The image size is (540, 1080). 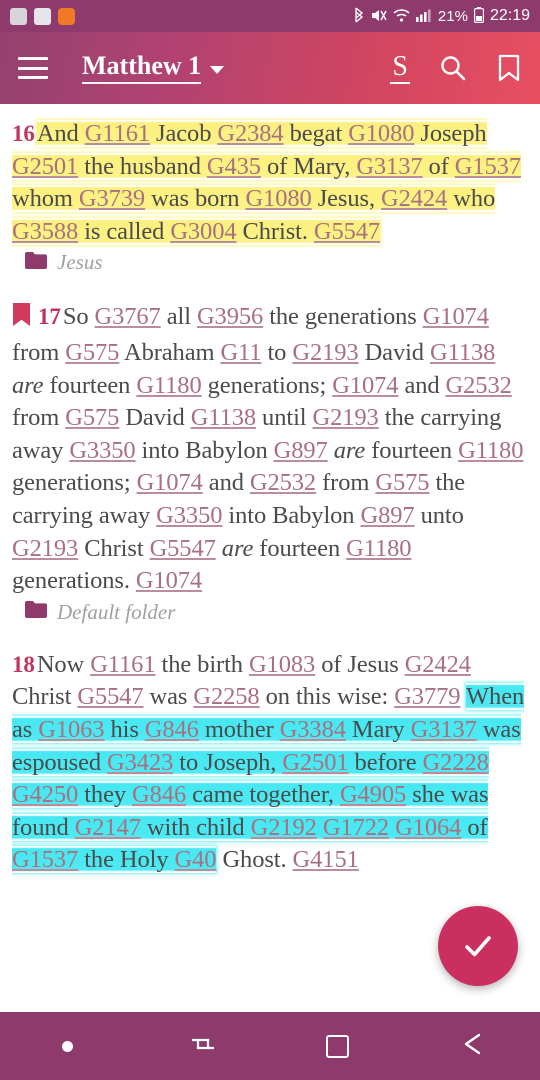 What do you see at coordinates (343, 317) in the screenshot?
I see `verse-word: the generations` at bounding box center [343, 317].